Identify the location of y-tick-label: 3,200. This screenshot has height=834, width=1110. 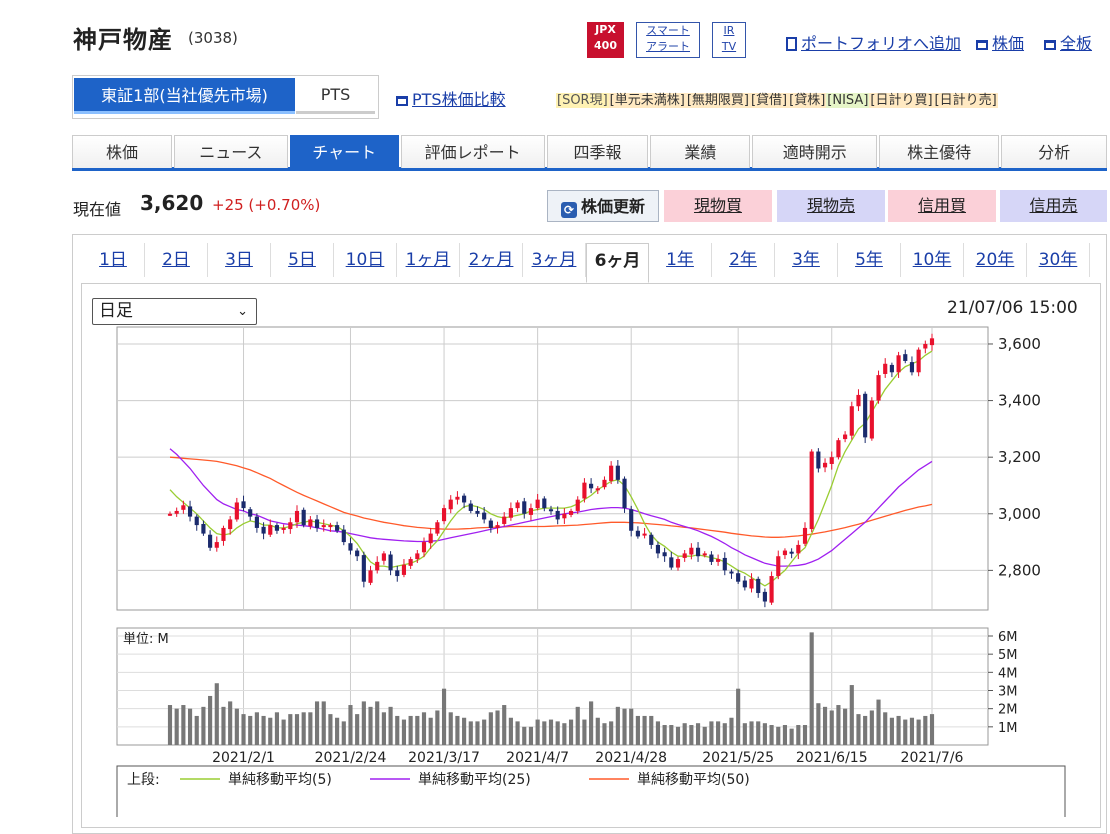
(1019, 457).